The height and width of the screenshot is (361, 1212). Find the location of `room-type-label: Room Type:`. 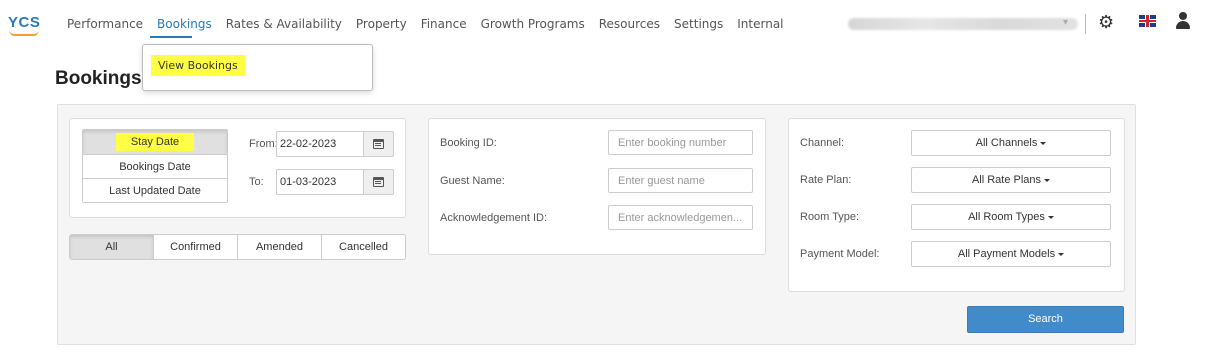

room-type-label: Room Type: is located at coordinates (830, 217).